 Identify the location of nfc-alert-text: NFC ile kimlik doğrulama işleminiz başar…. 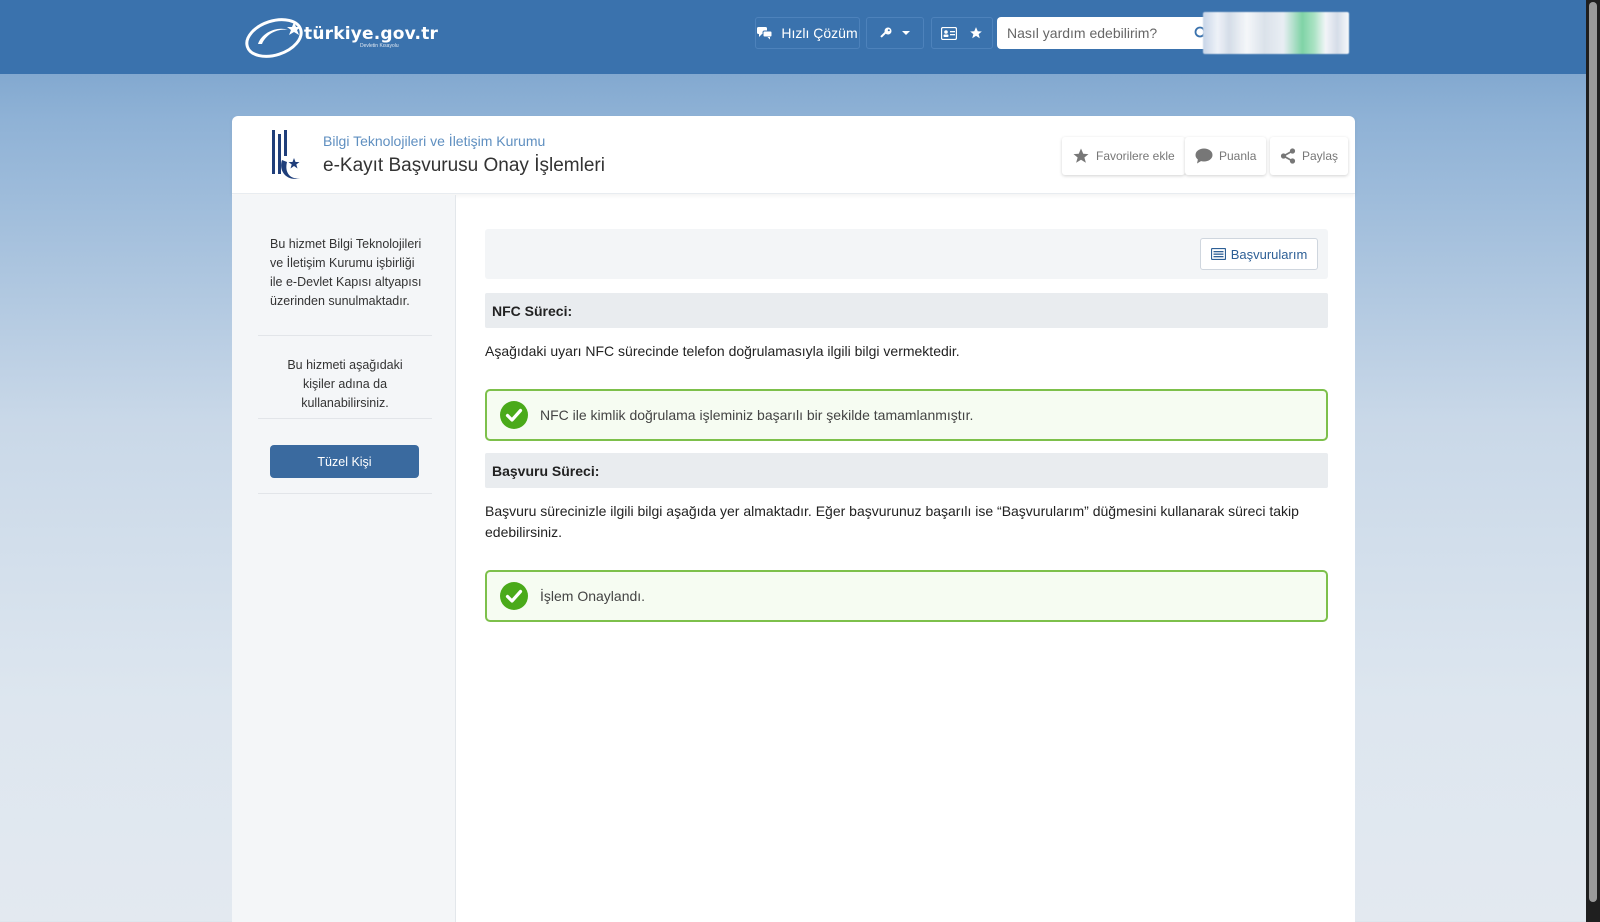
(757, 415).